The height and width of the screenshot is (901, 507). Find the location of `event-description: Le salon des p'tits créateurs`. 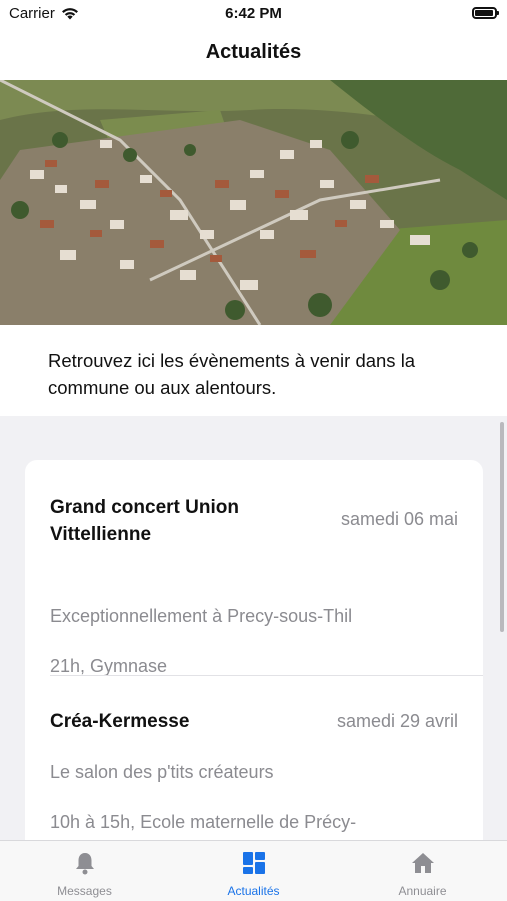

event-description: Le salon des p'tits créateurs is located at coordinates (162, 772).